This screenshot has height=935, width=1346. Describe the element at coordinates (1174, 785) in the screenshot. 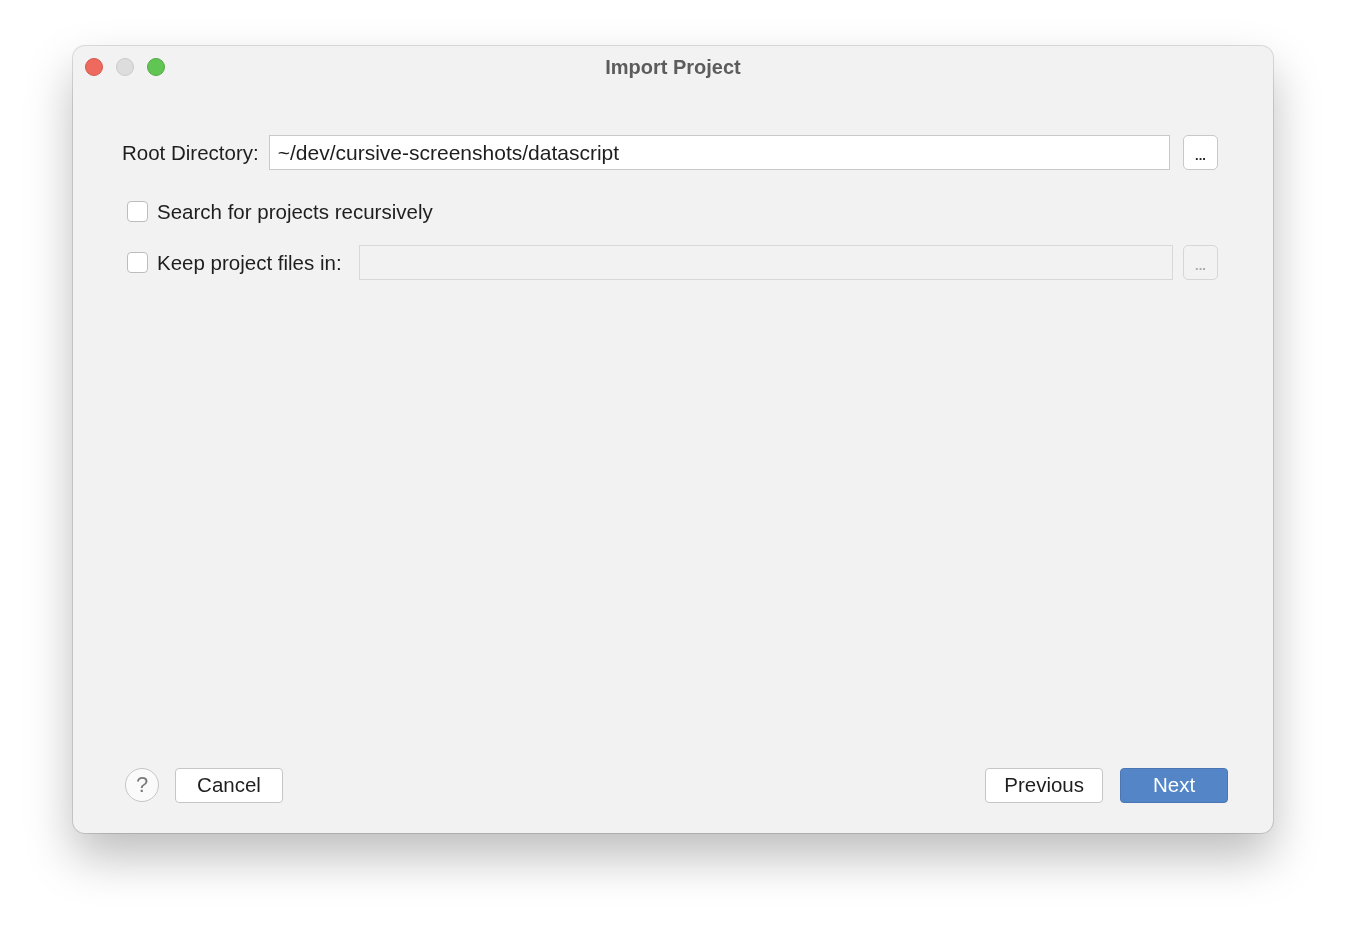

I see `default-button: Next` at that location.